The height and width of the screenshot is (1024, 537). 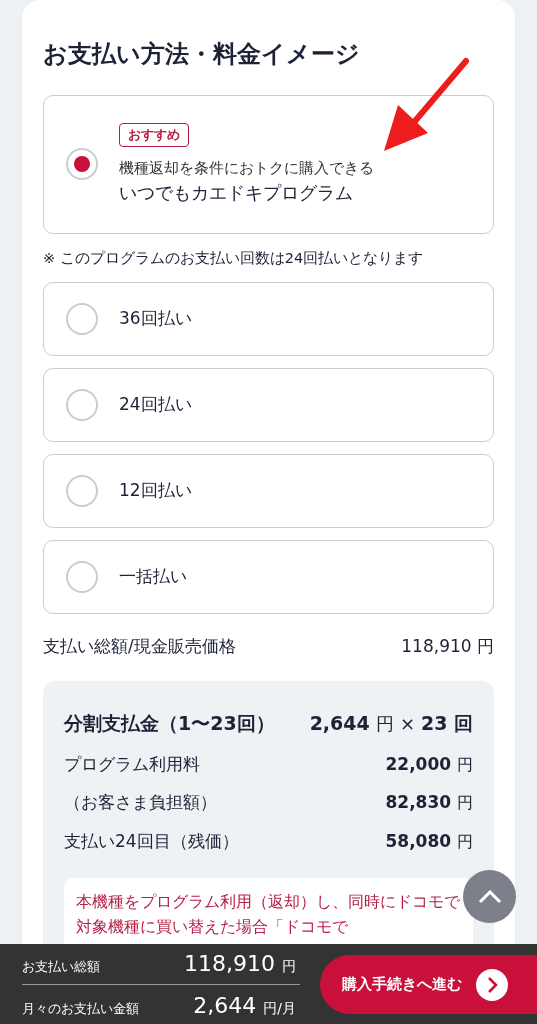 I want to click on option-label: 36回払い, so click(x=155, y=318).